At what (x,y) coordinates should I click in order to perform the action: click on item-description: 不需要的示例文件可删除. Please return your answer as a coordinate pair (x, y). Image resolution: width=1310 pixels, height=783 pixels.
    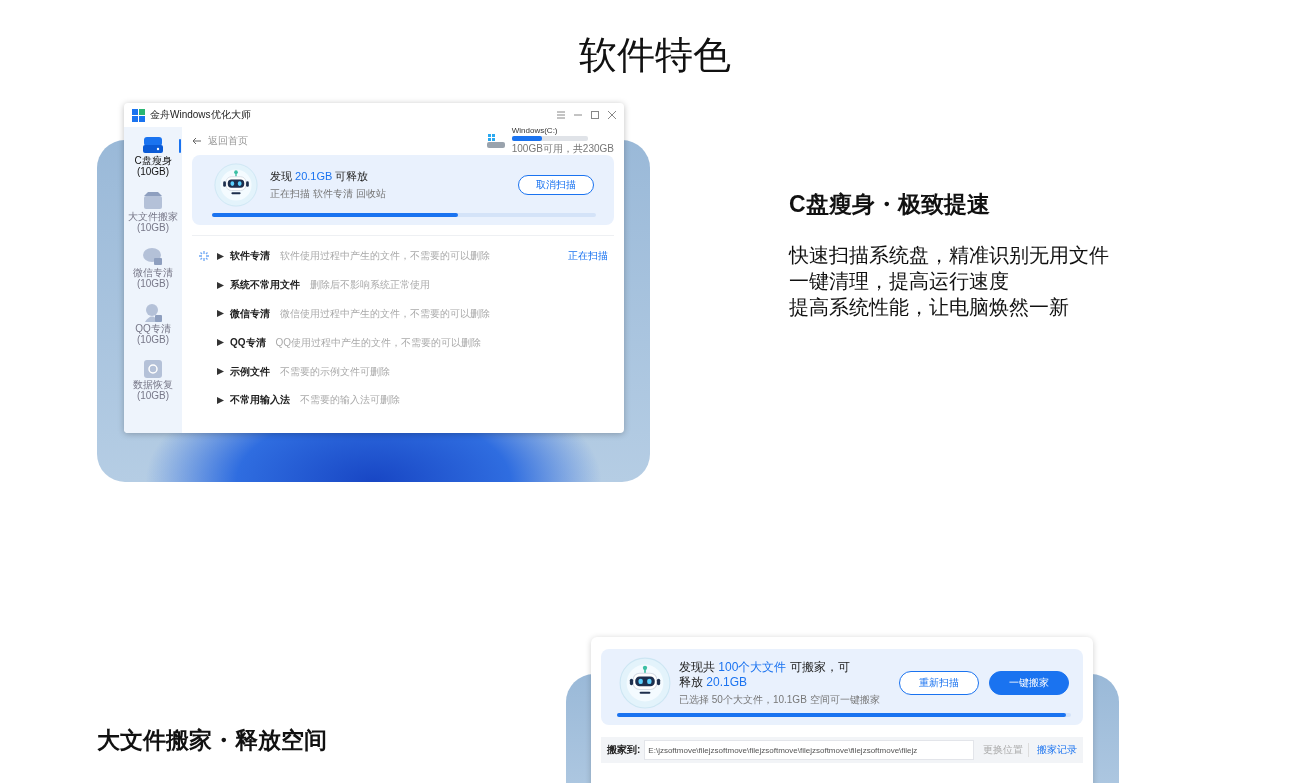
    Looking at the image, I should click on (335, 371).